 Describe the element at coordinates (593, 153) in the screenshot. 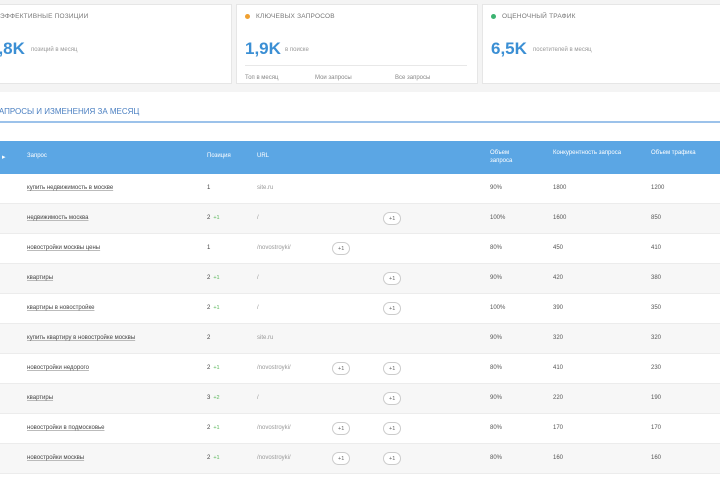

I see `header-competition: Конкурентность запроса` at that location.